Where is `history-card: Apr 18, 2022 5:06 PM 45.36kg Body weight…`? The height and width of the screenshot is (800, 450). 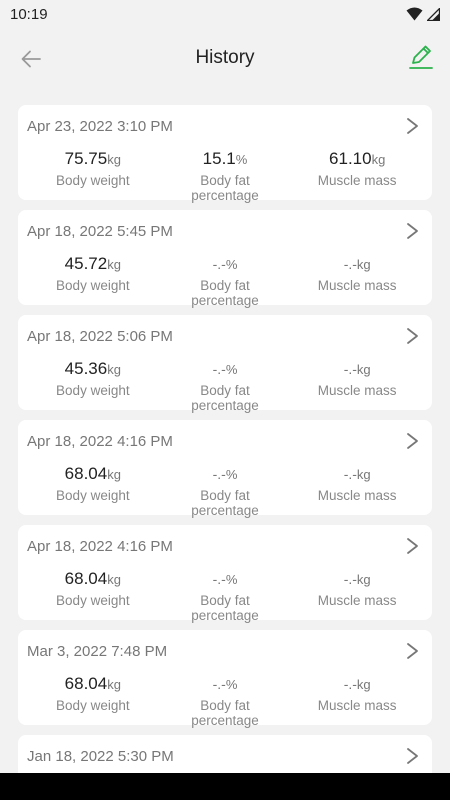 history-card: Apr 18, 2022 5:06 PM 45.36kg Body weight… is located at coordinates (225, 364).